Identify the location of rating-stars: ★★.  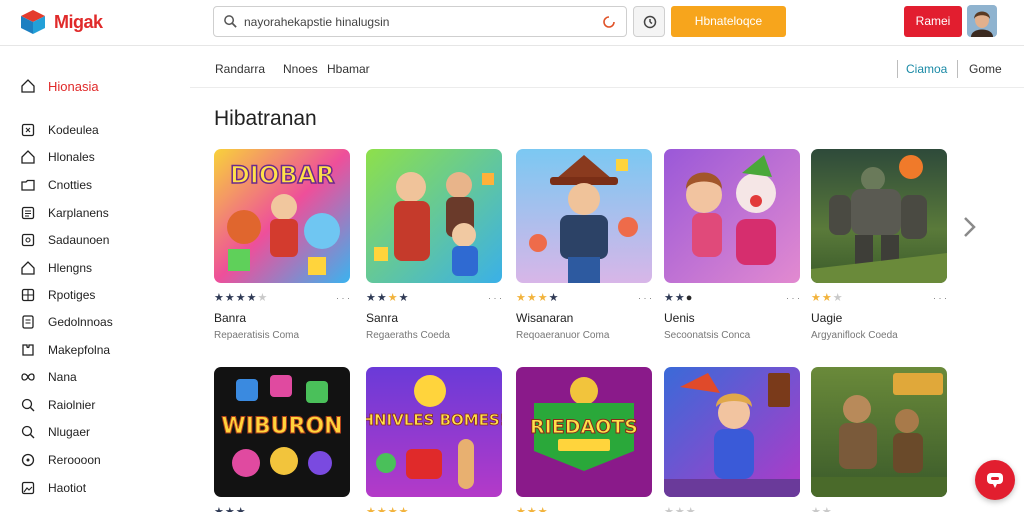
(822, 509).